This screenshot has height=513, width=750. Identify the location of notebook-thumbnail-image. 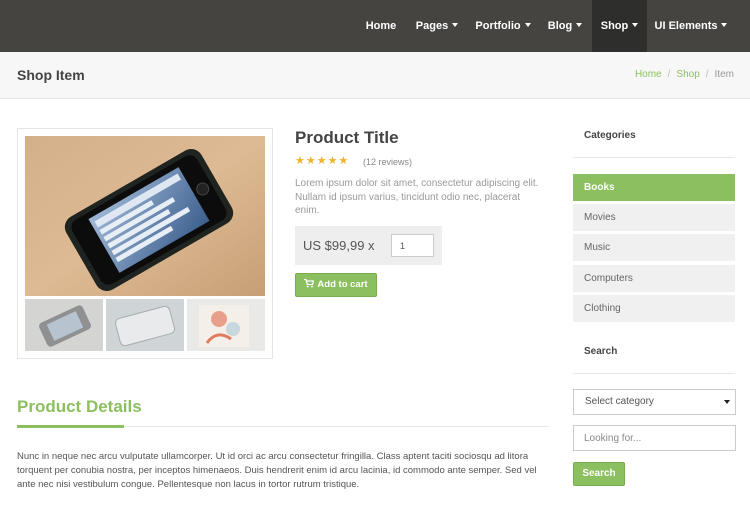
(226, 325).